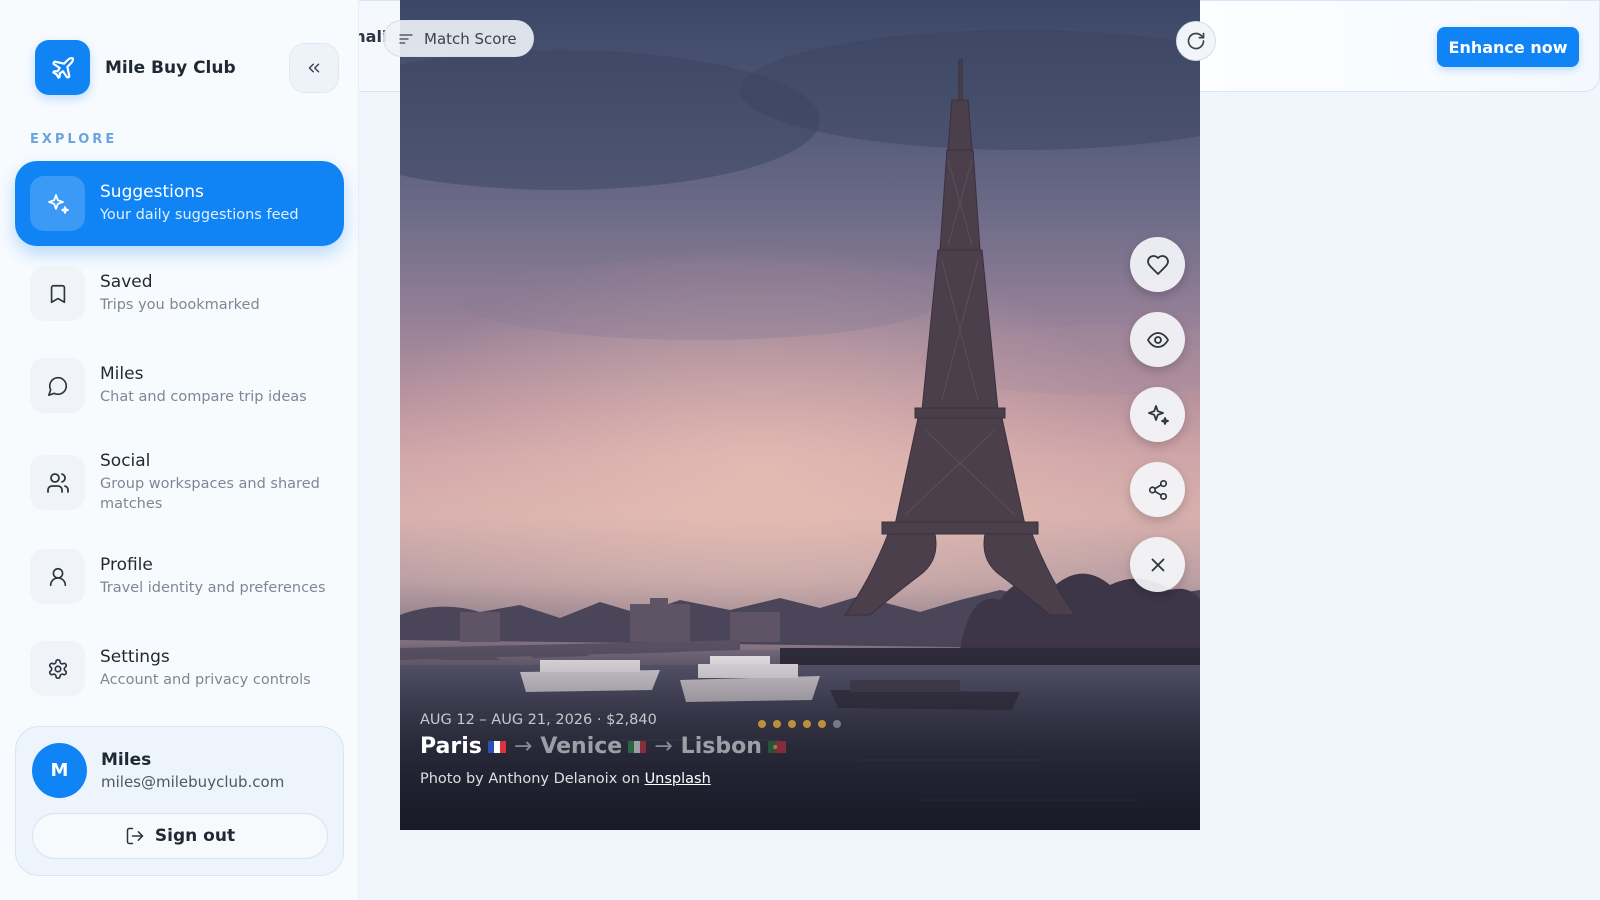 The image size is (1600, 900). I want to click on bookmark-icon, so click(57, 293).